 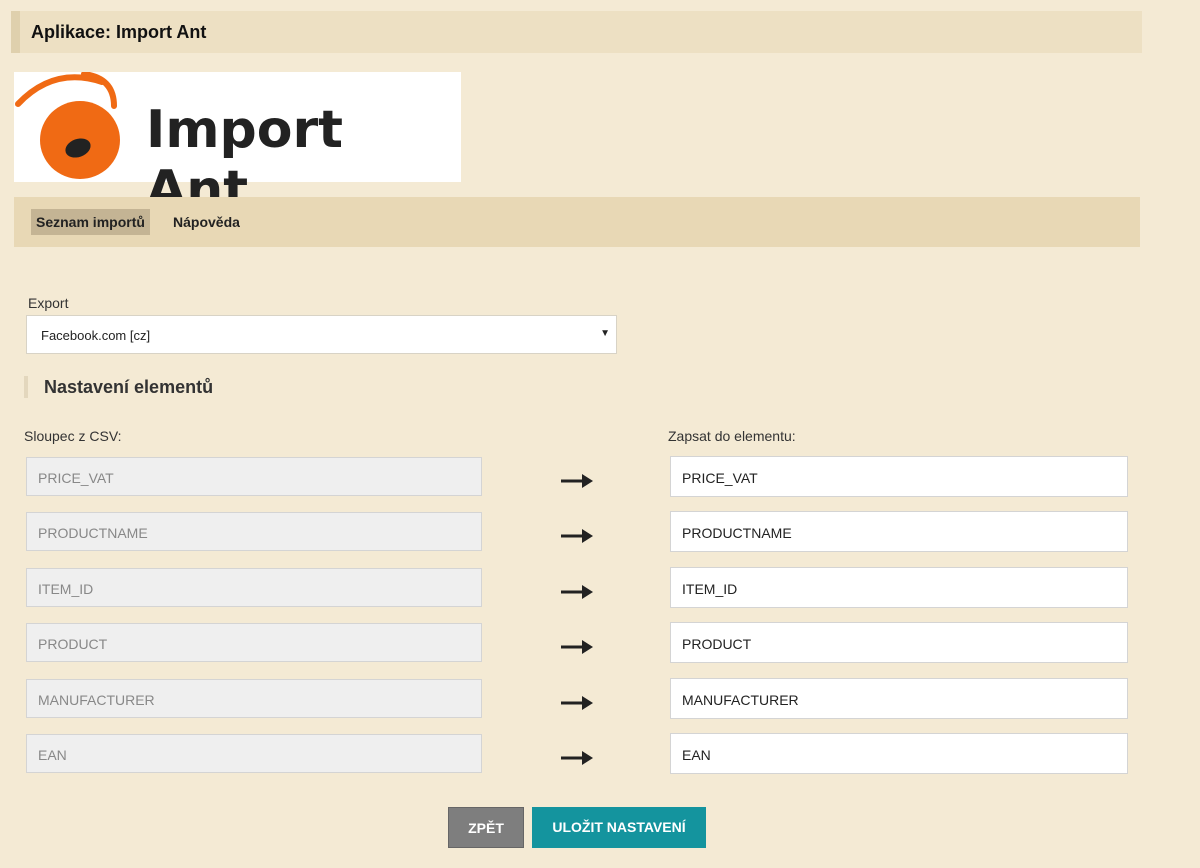 I want to click on export-select: Facebook.com [cz] ▼, so click(x=321, y=334).